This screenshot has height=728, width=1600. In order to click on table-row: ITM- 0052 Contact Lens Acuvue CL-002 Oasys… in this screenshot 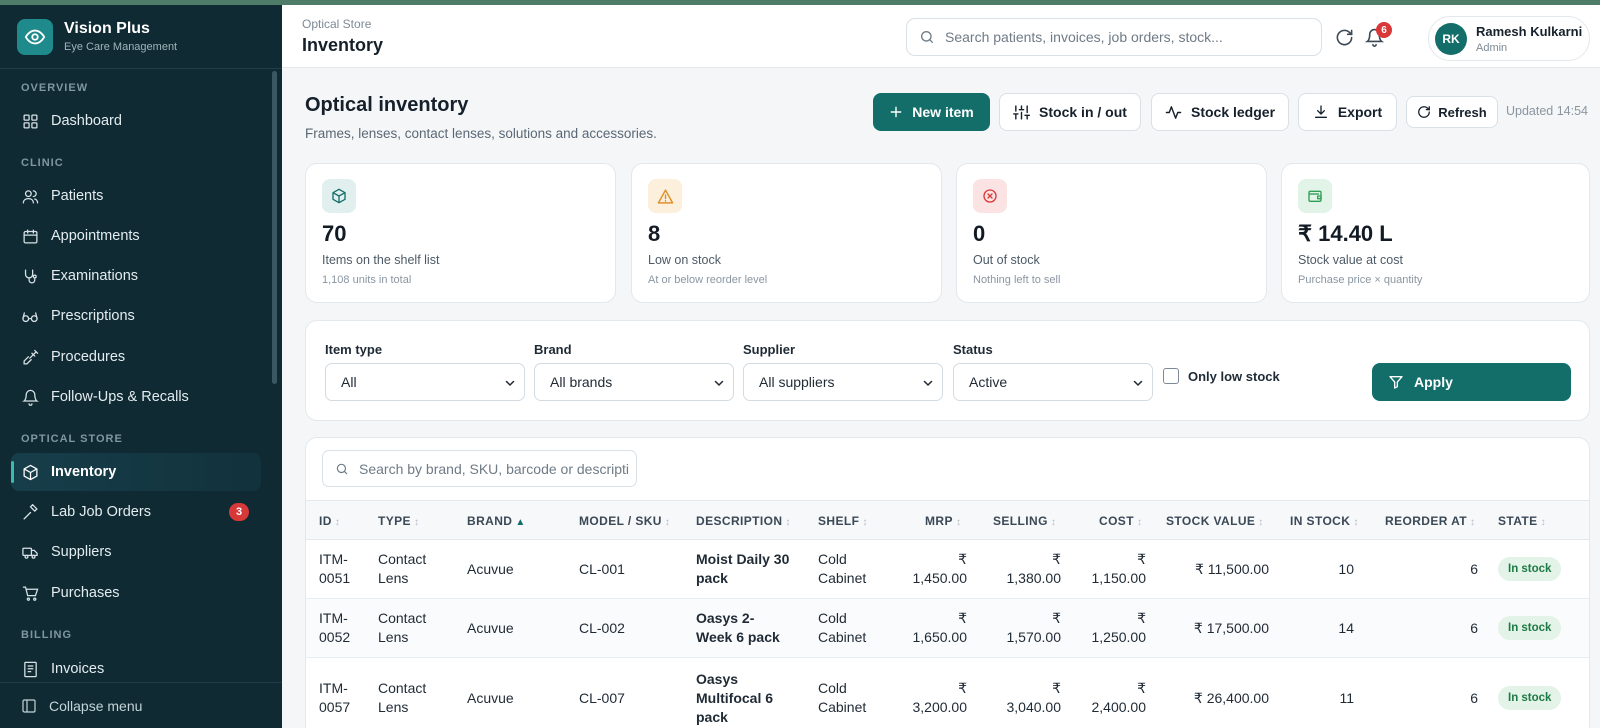, I will do `click(947, 628)`.